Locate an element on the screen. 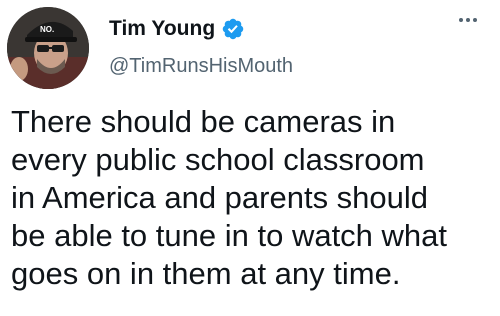  tweet-line: goes on in them at any time. is located at coordinates (206, 273).